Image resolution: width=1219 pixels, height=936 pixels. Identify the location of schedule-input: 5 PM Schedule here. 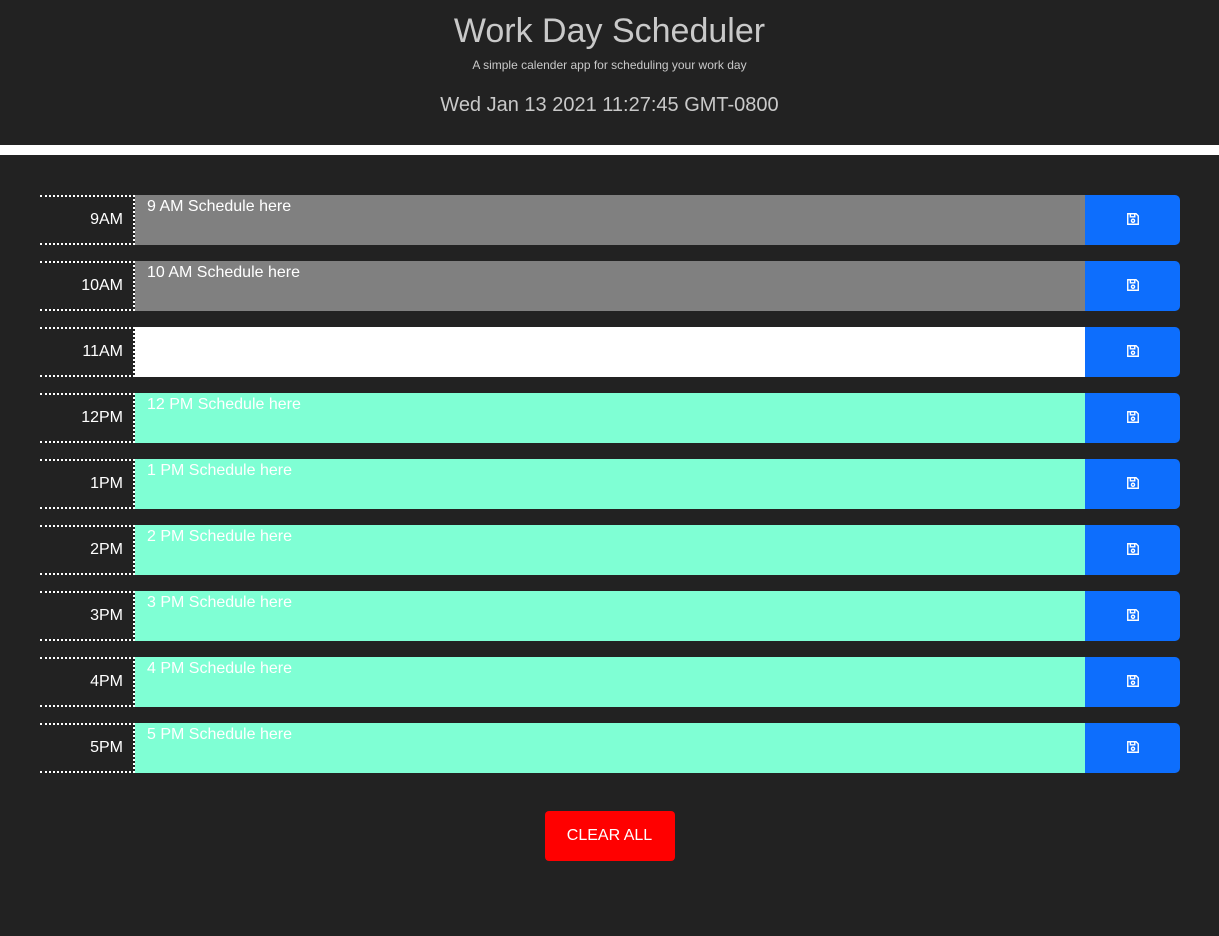
(610, 748).